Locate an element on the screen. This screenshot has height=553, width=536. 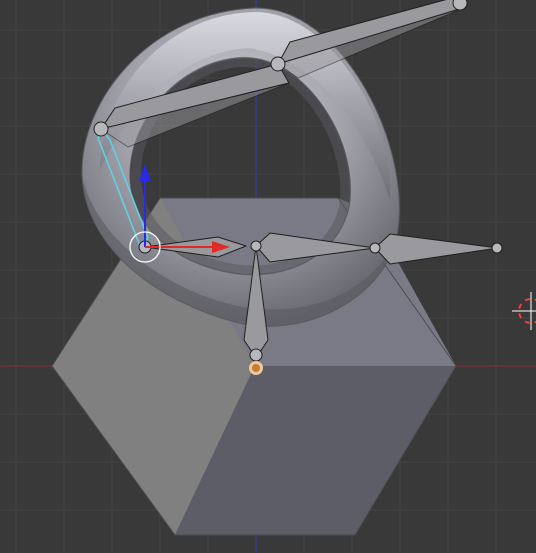
joint-upper-mid is located at coordinates (278, 64).